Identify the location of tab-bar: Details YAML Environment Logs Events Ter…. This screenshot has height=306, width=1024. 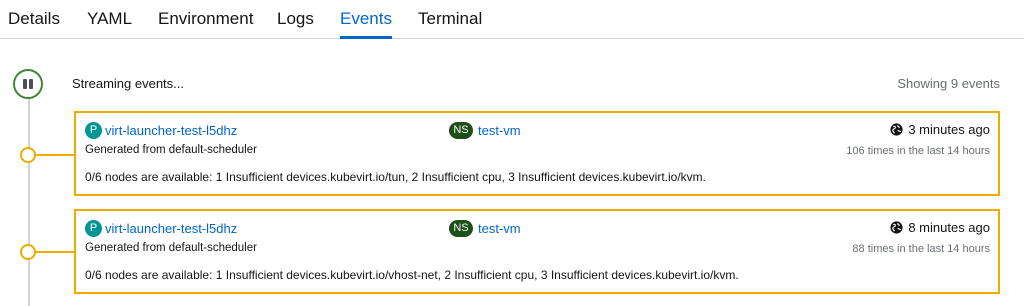
(512, 19).